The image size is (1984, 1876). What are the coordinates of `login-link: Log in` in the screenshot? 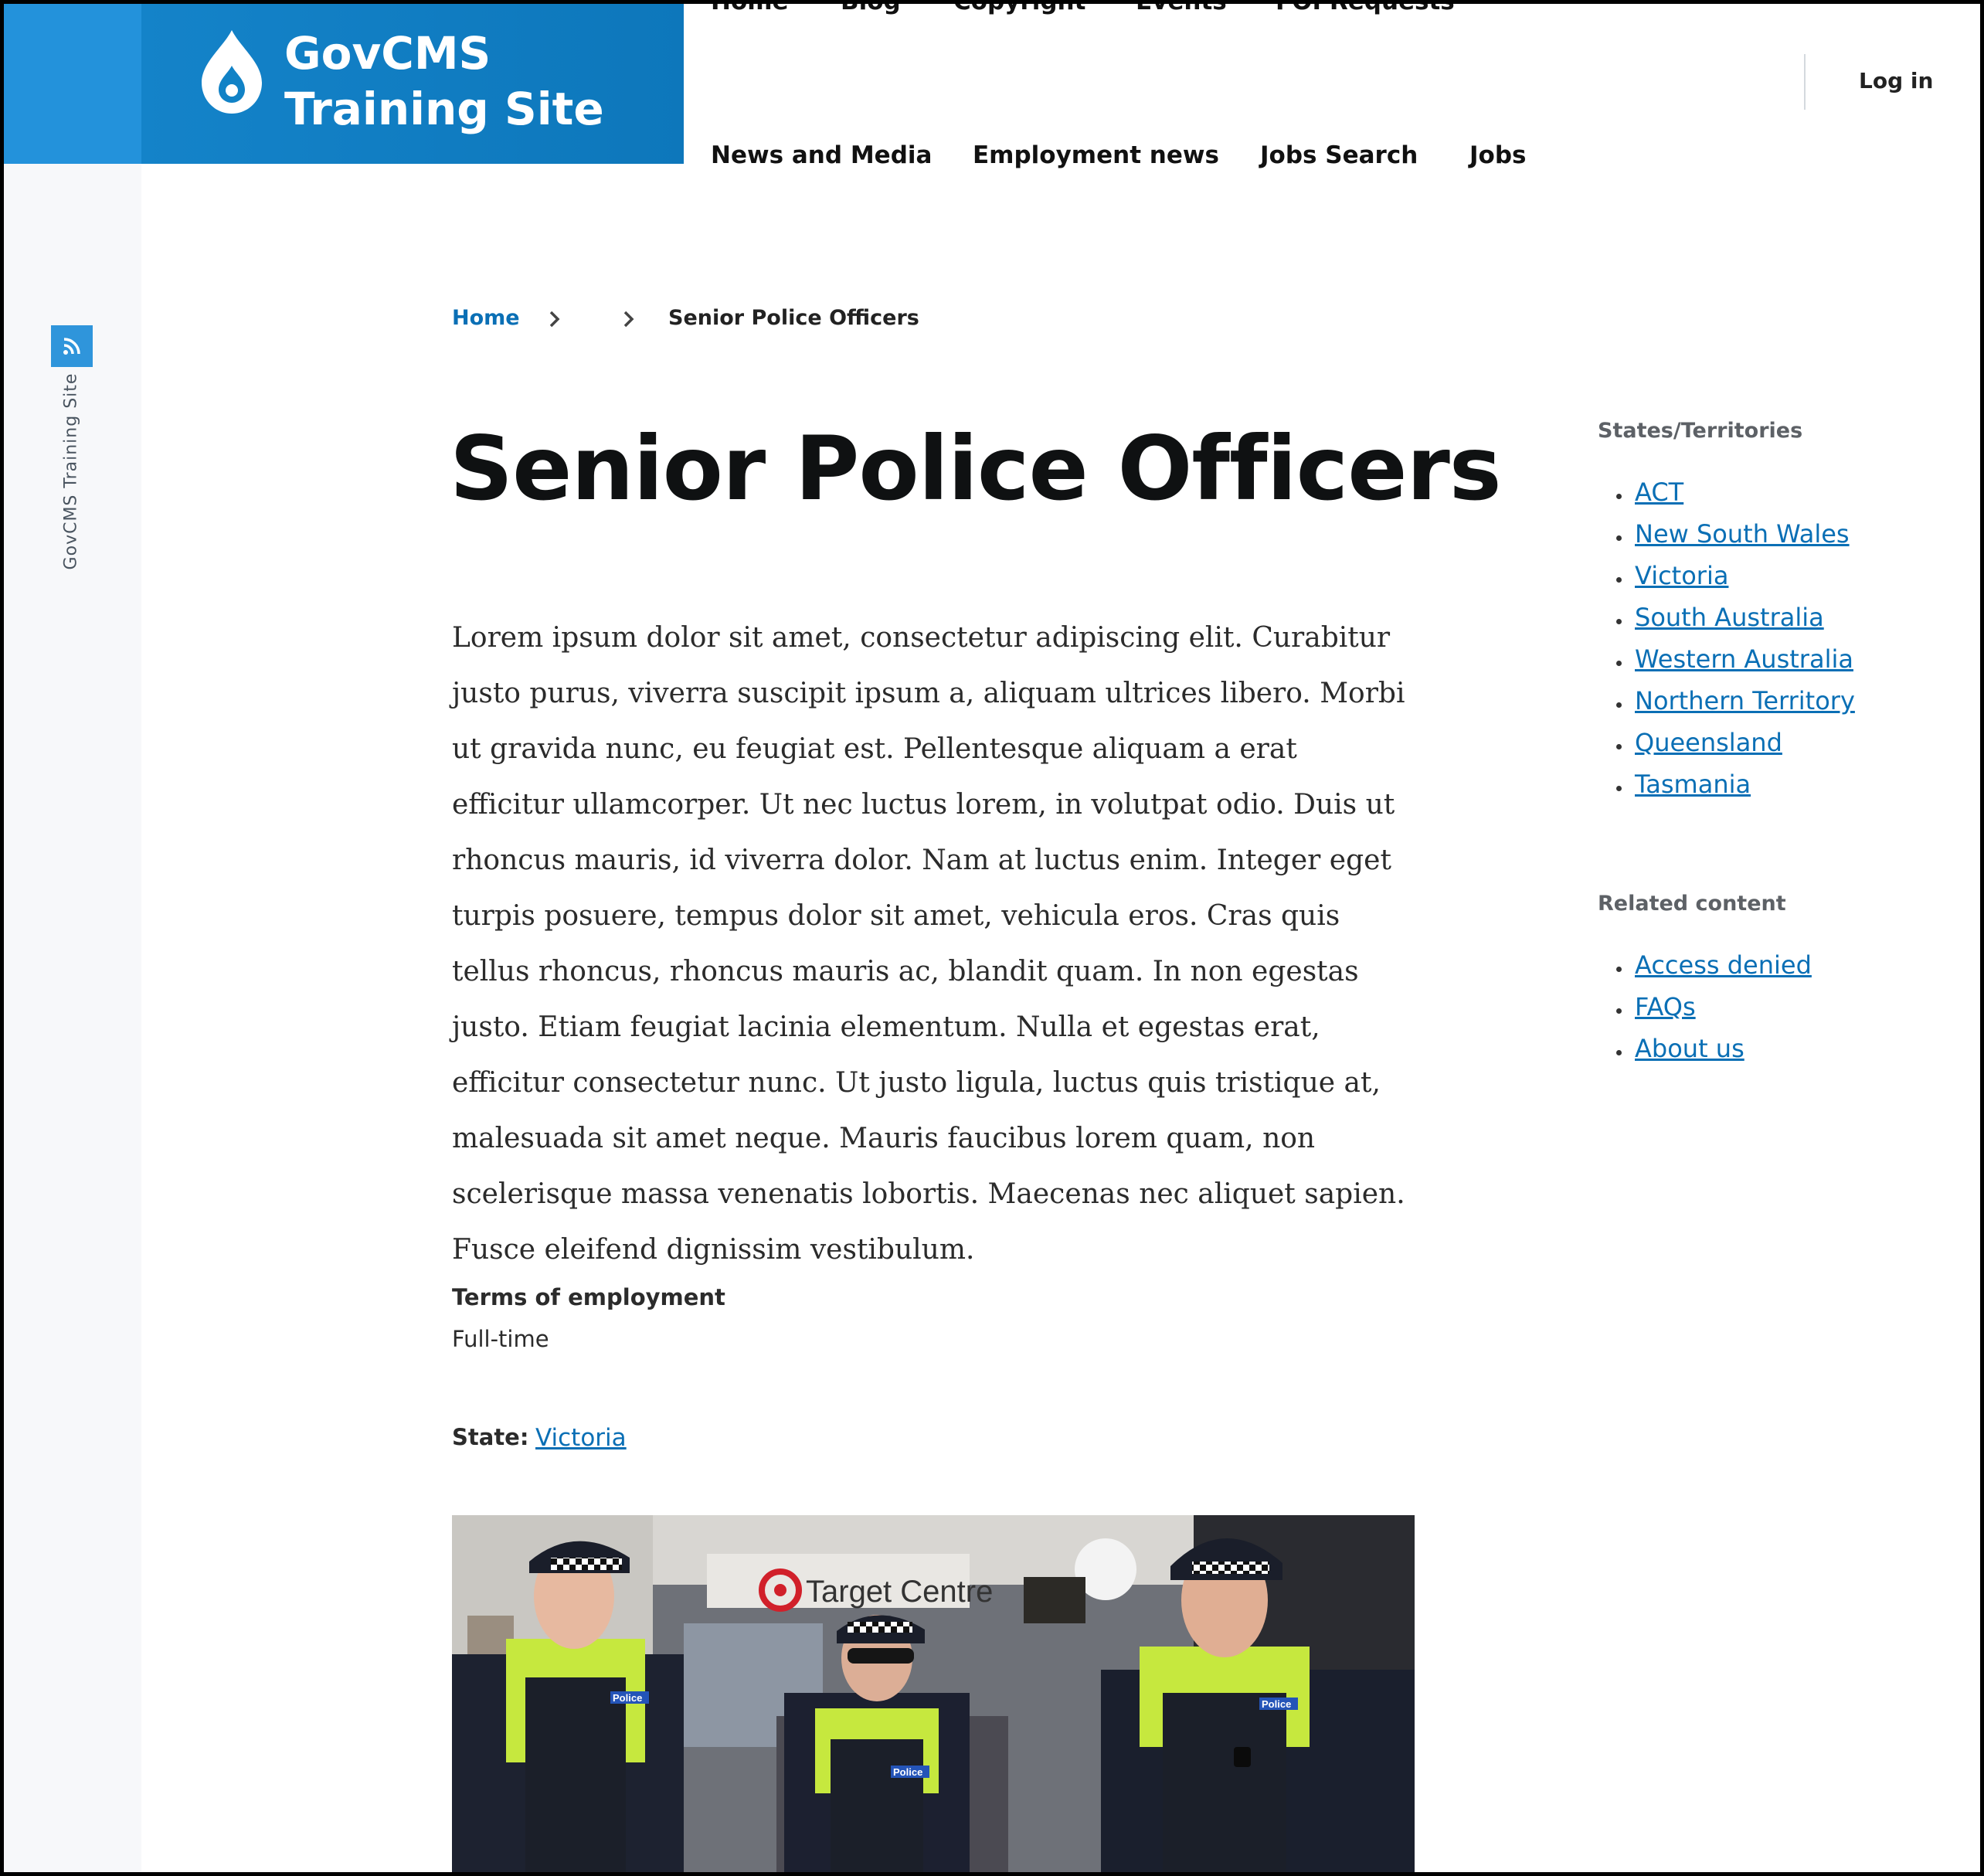 It's located at (1896, 80).